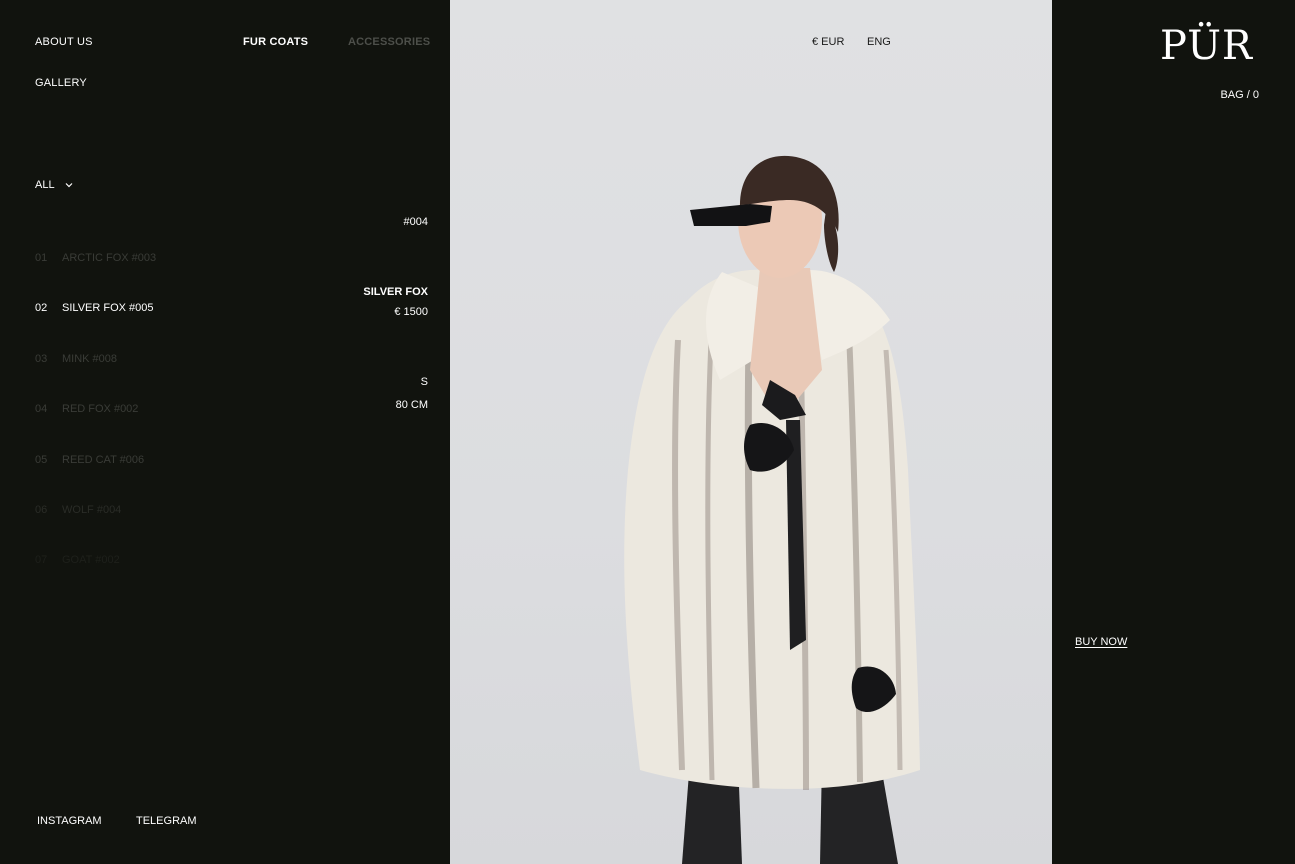 The height and width of the screenshot is (864, 1295). I want to click on nav-gallery: GALLERY, so click(61, 83).